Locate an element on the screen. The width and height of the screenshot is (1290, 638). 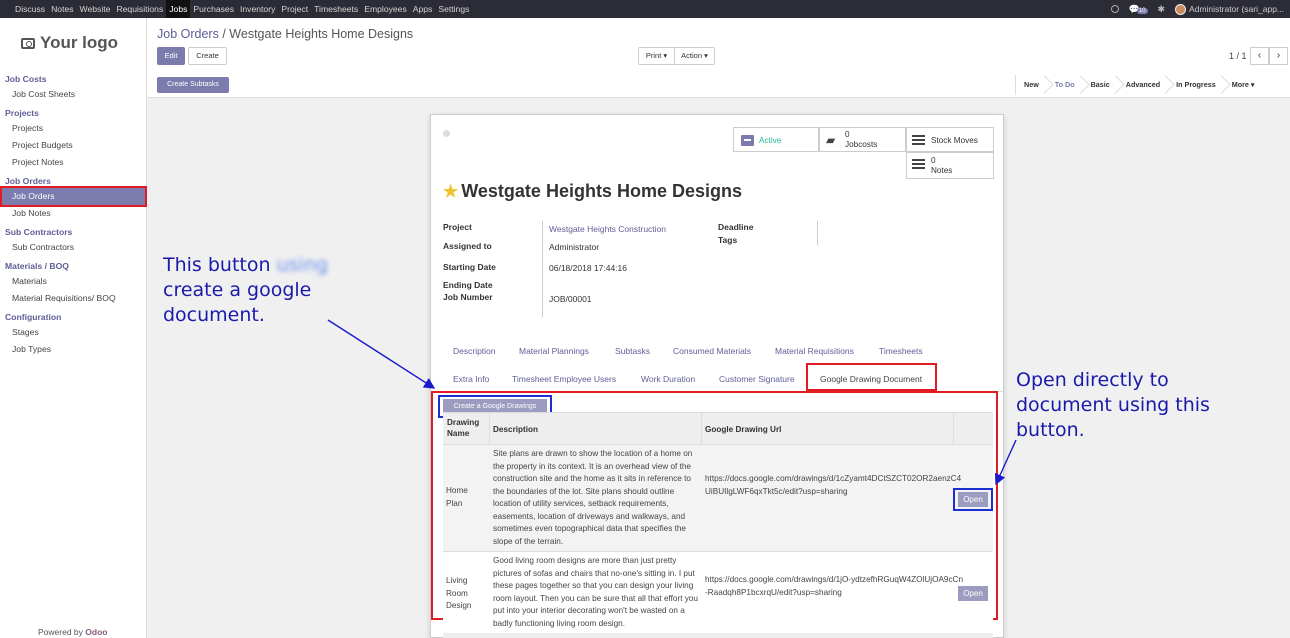
arrow-to-open-button is located at coordinates (1005, 462).